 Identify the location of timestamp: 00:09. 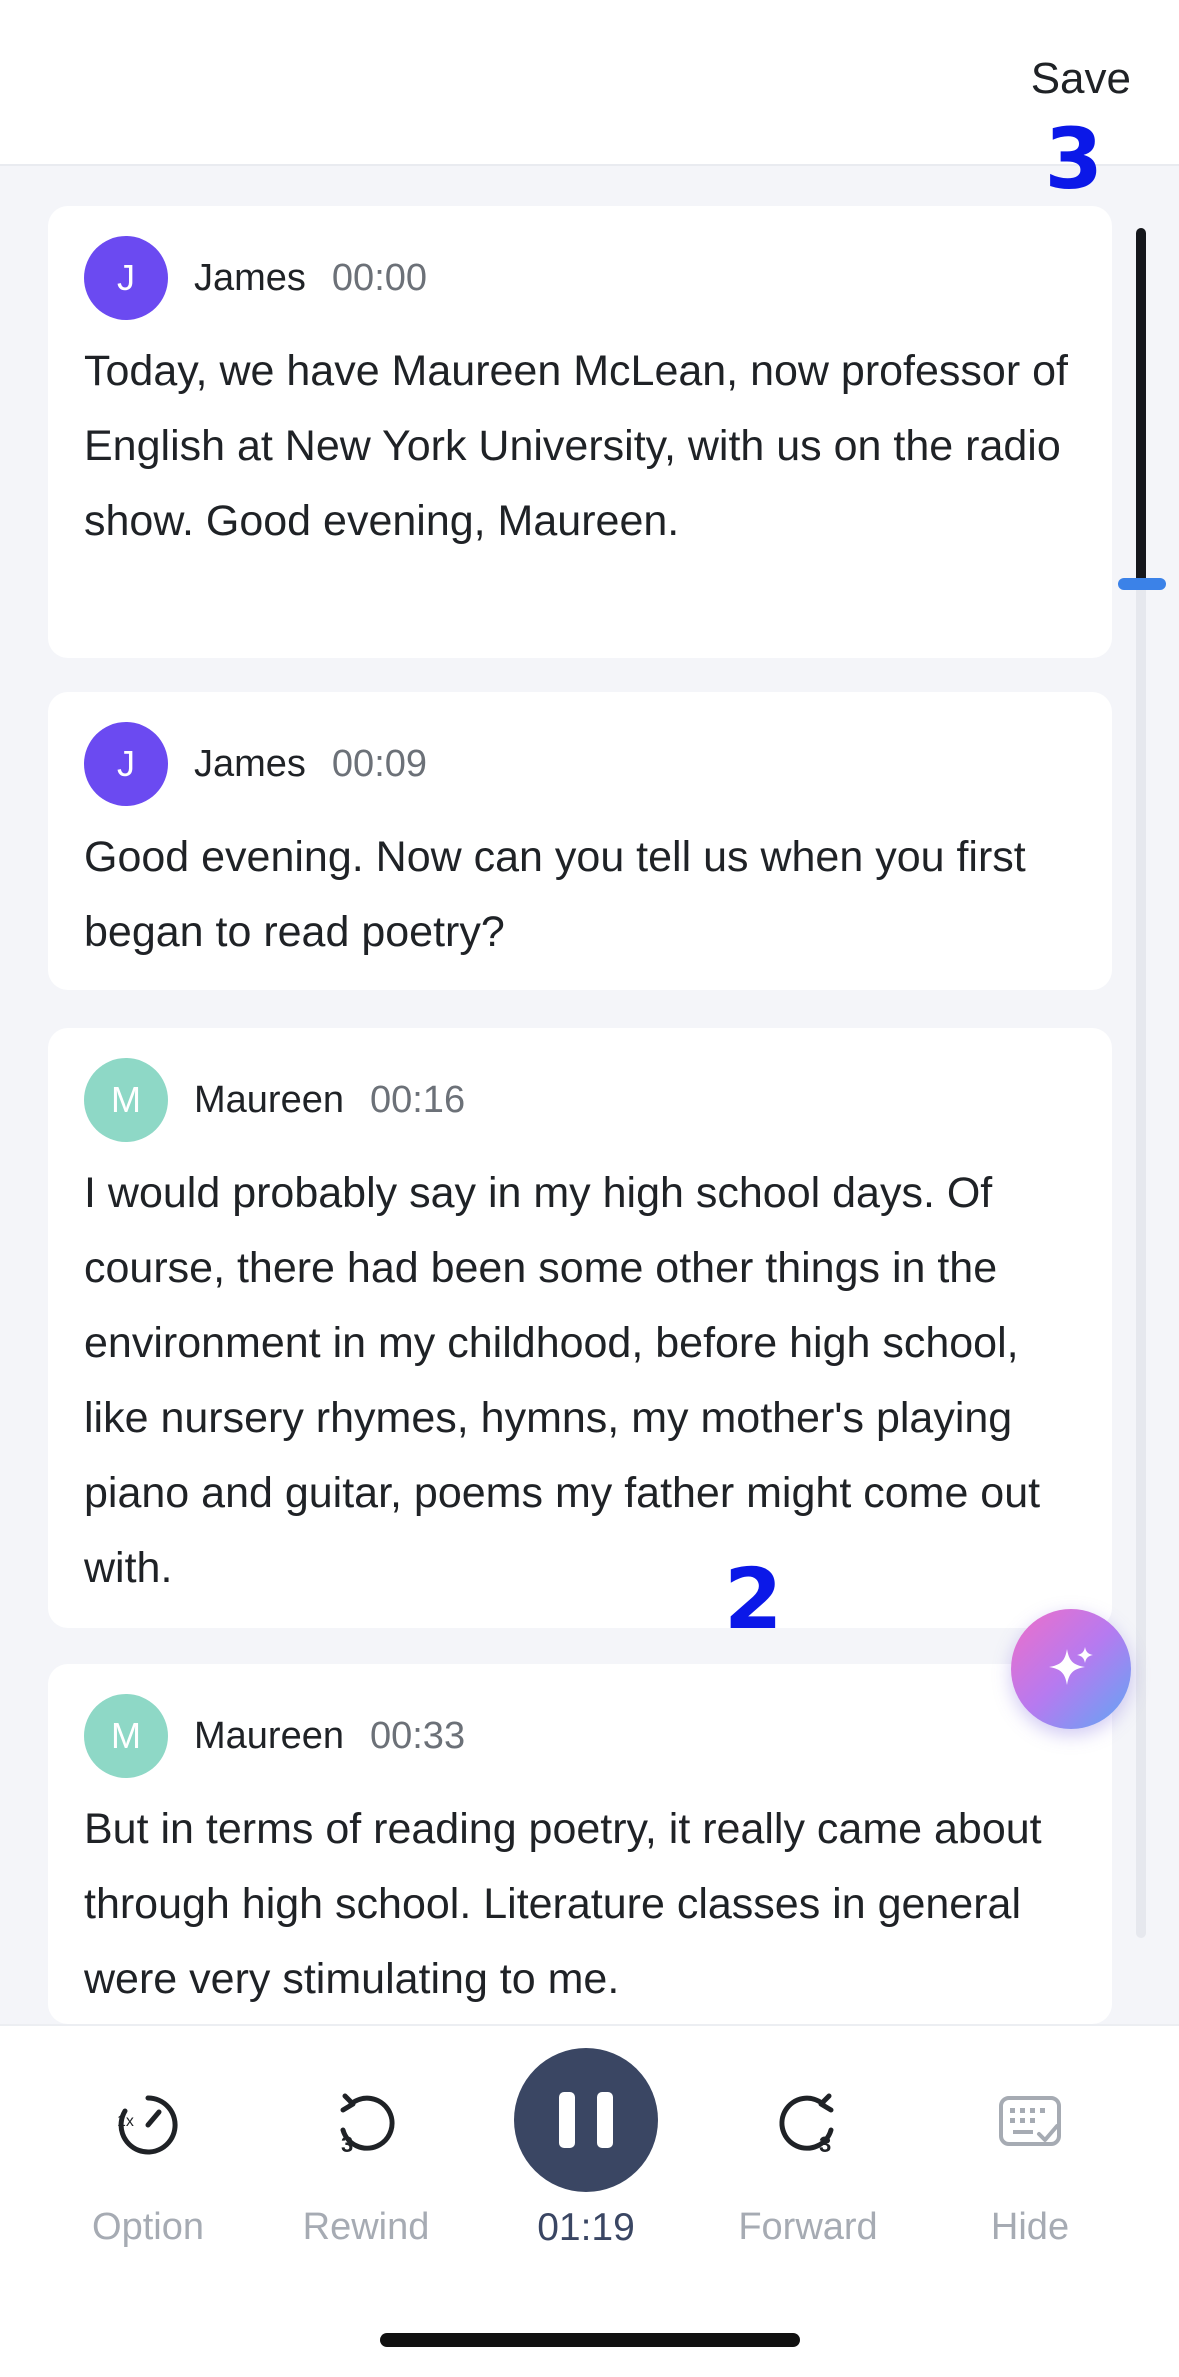
(379, 764).